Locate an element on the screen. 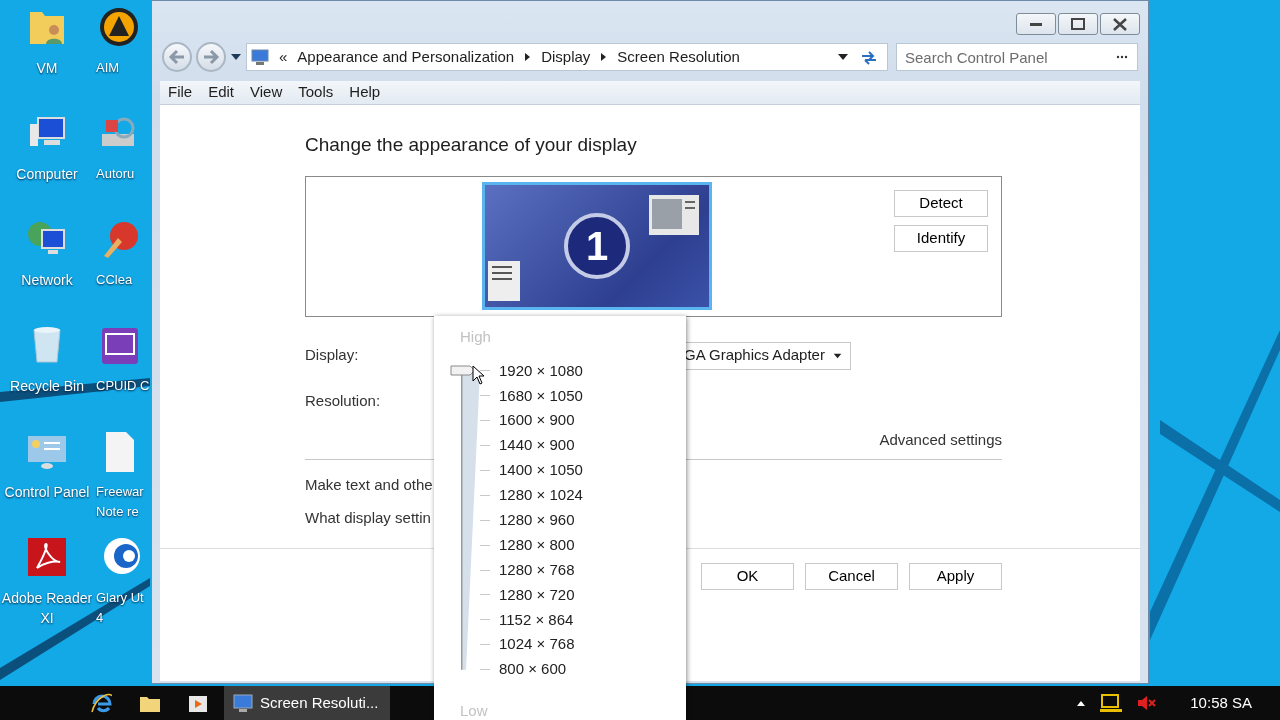 Image resolution: width=1280 pixels, height=720 pixels. page-heading: Change the appearance of your display is located at coordinates (471, 145).